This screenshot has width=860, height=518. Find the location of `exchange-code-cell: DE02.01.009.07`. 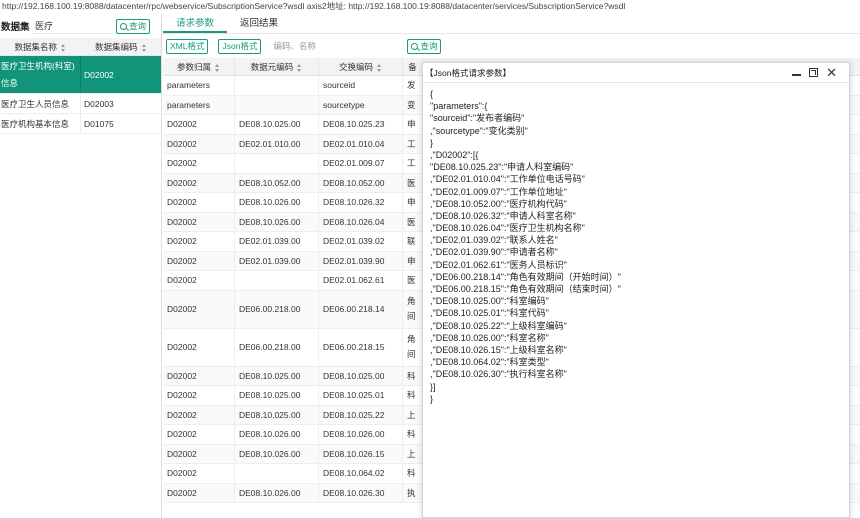

exchange-code-cell: DE02.01.009.07 is located at coordinates (361, 163).